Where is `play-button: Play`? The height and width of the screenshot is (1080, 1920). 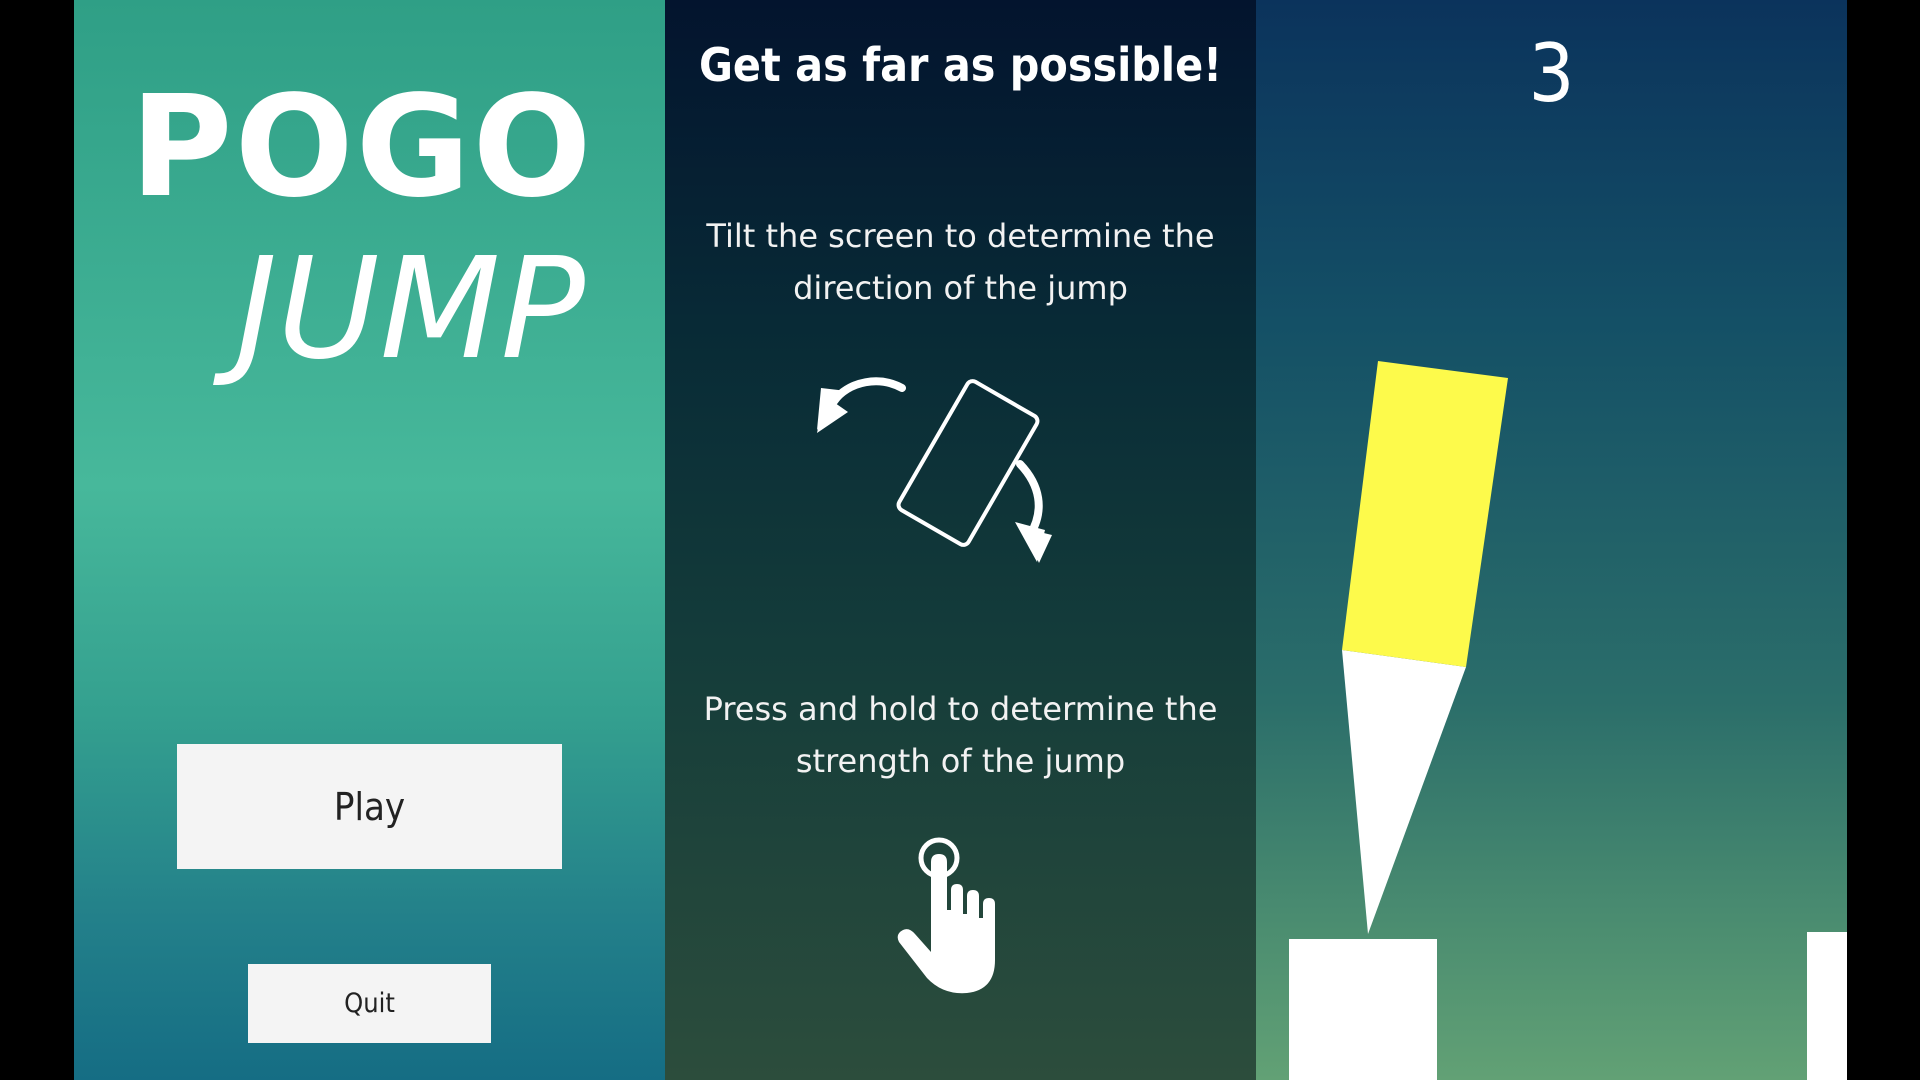 play-button: Play is located at coordinates (369, 806).